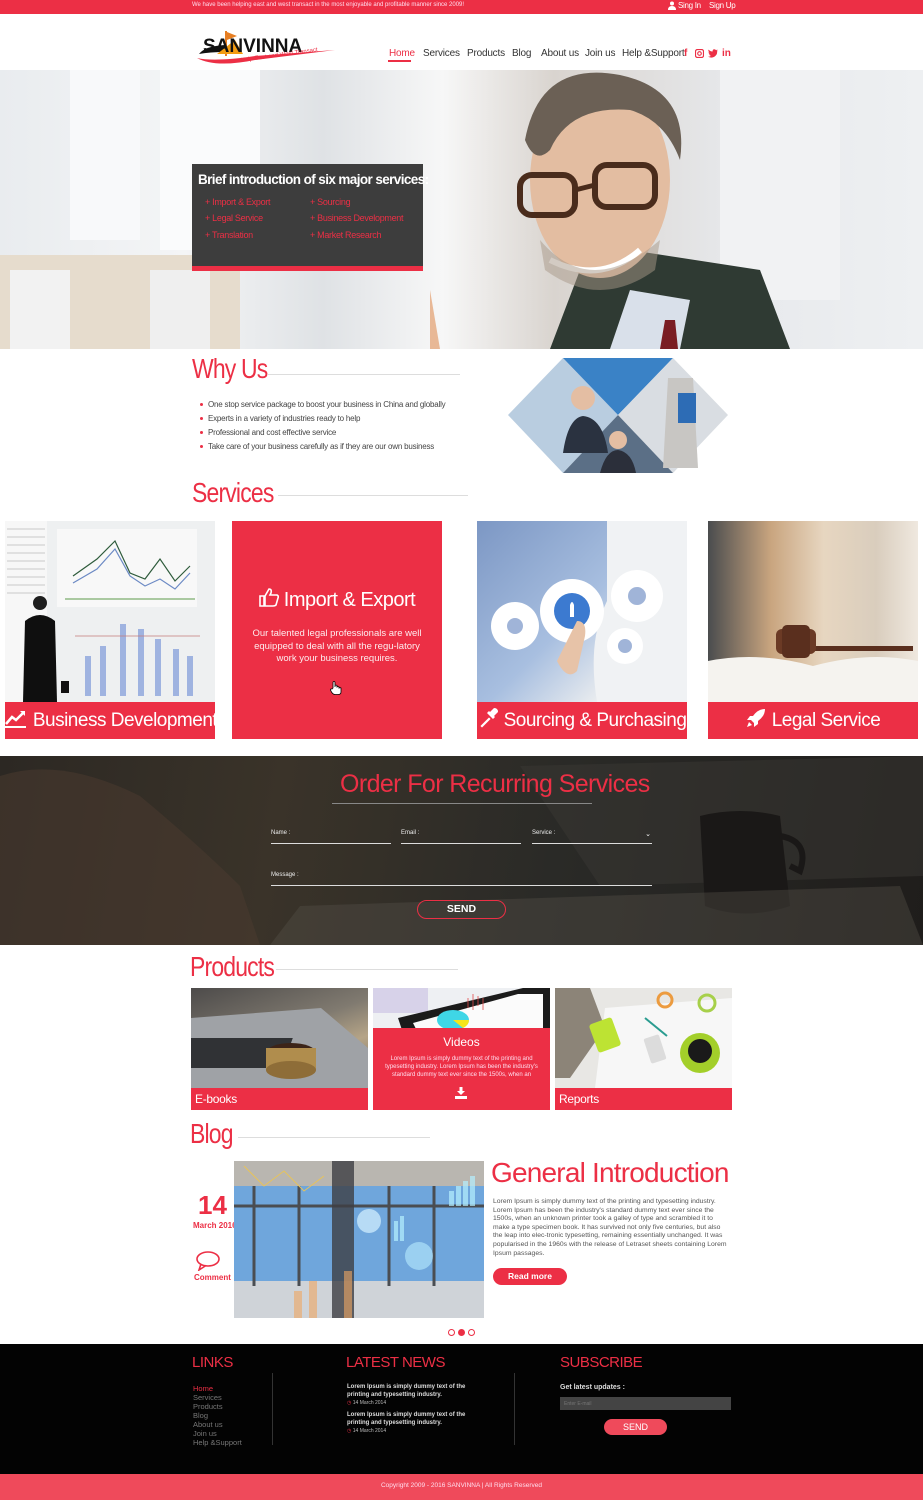 The width and height of the screenshot is (923, 1500). Describe the element at coordinates (813, 663) in the screenshot. I see `gavel-image` at that location.